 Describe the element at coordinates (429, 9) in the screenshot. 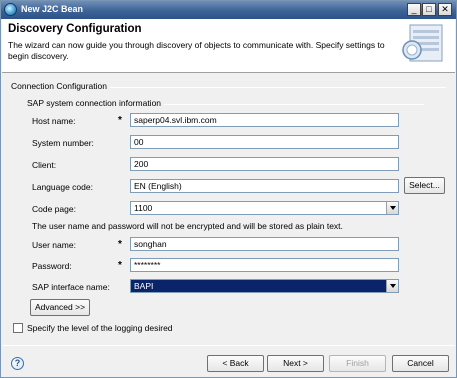

I see `maximize-button: □` at that location.